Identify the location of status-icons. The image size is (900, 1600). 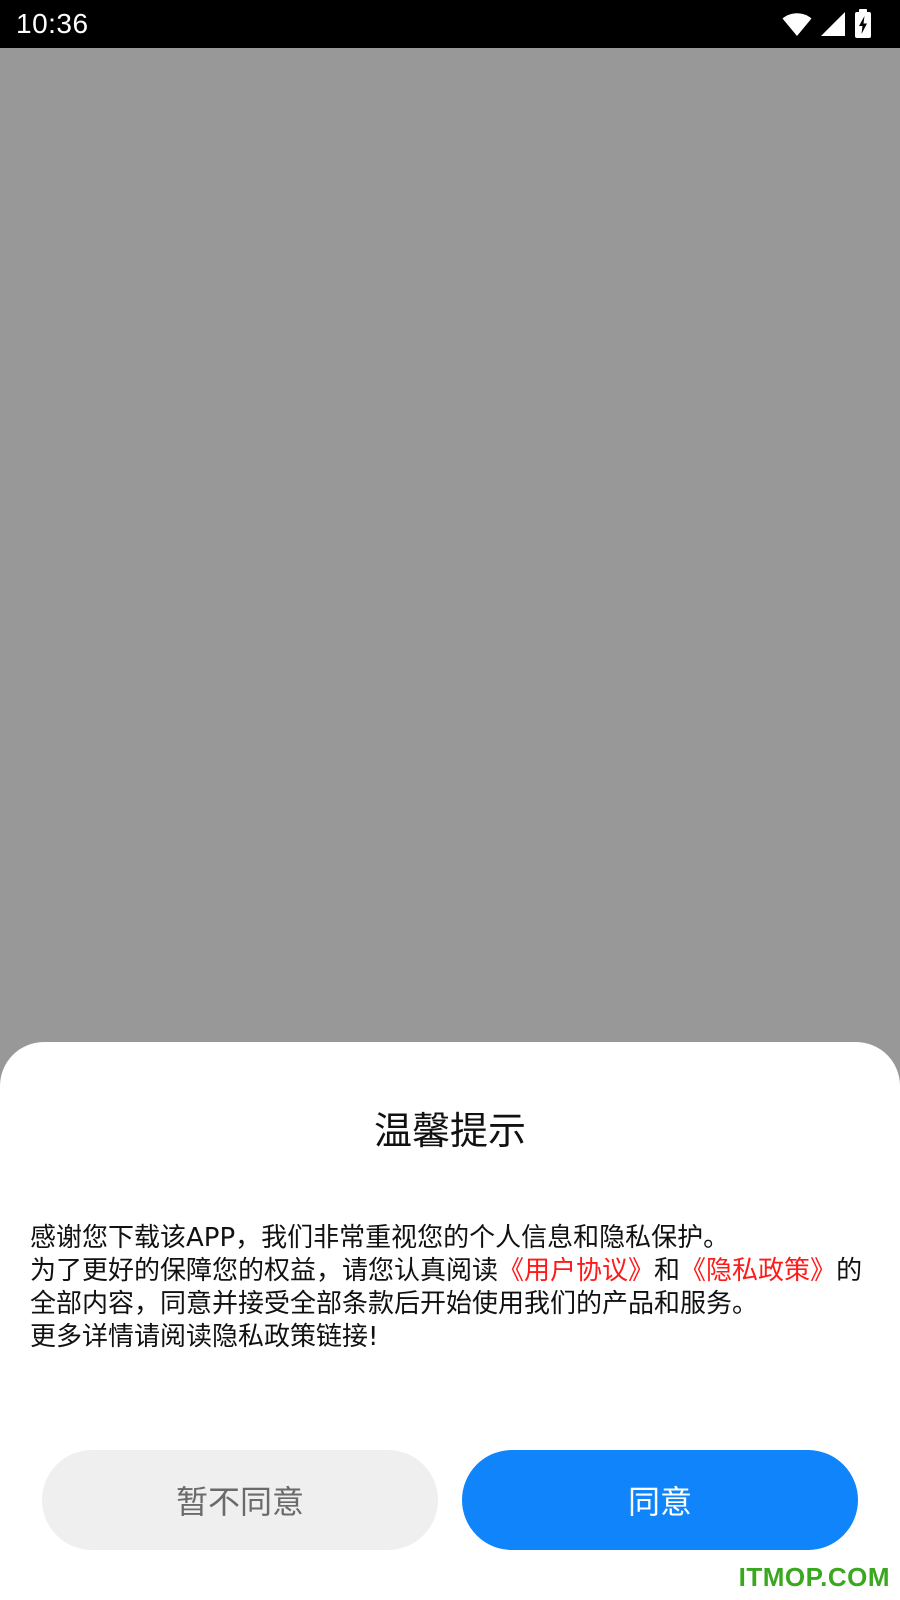
(827, 24).